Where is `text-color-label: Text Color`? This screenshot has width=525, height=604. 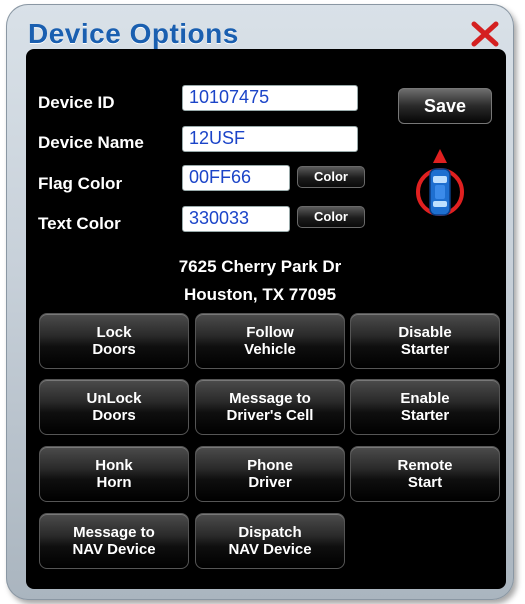
text-color-label: Text Color is located at coordinates (79, 223).